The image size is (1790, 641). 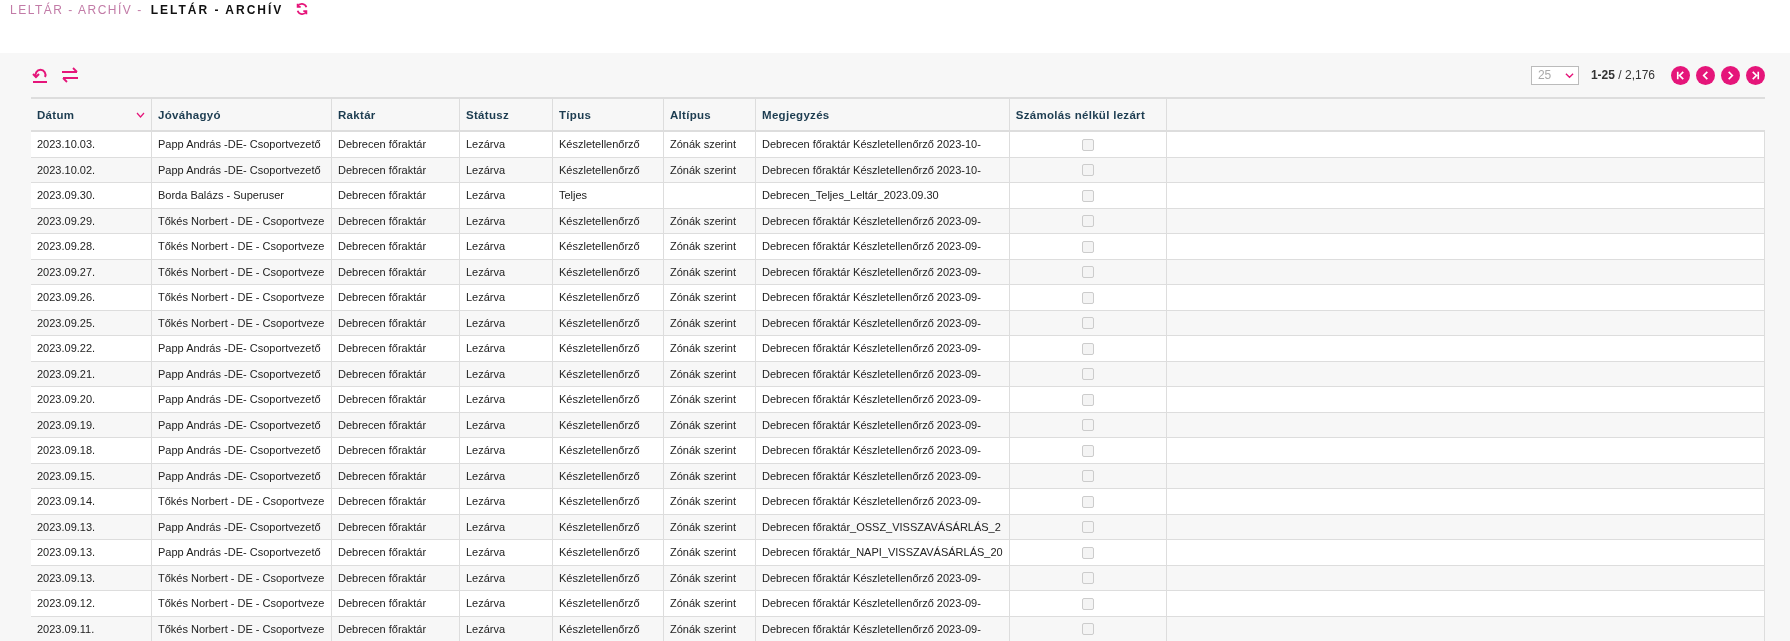 What do you see at coordinates (882, 527) in the screenshot?
I see `table-cell: Debrecen főraktár_OSSZ_VISSZAVÁSÁRLÁS_2` at bounding box center [882, 527].